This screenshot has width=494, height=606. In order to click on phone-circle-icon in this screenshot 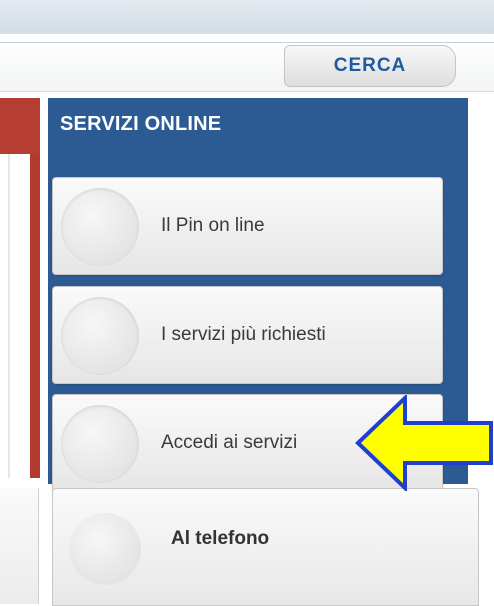, I will do `click(105, 549)`.